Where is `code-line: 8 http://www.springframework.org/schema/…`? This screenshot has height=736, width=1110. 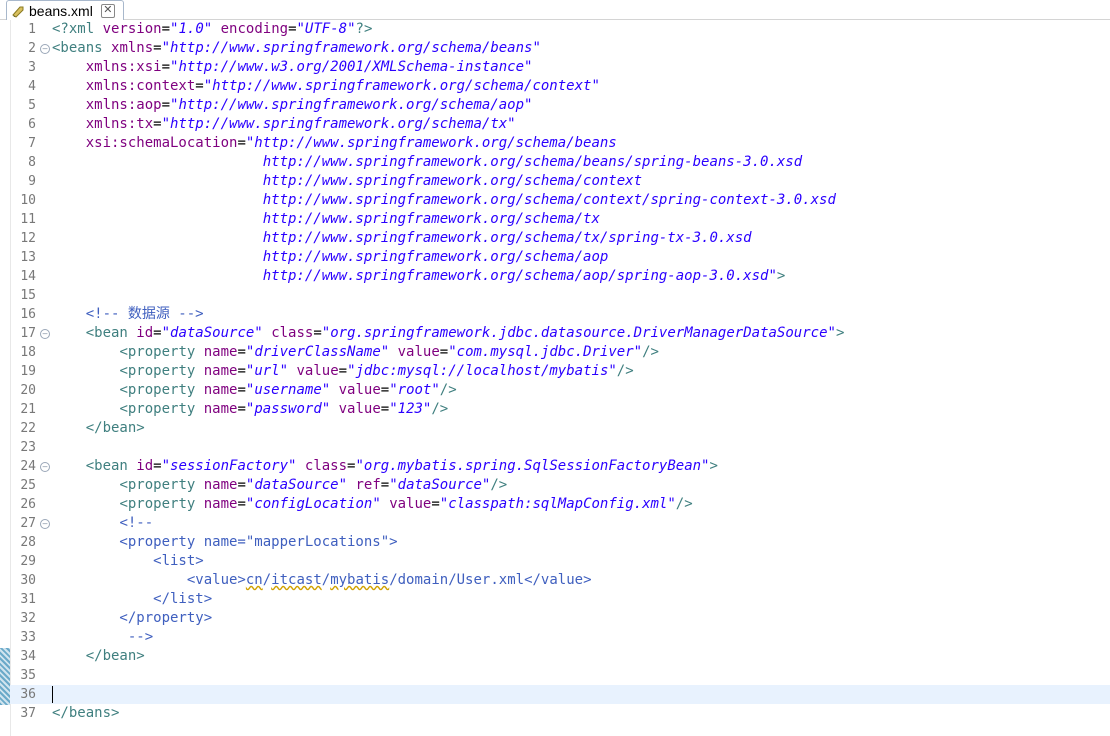 code-line: 8 http://www.springframework.org/schema/… is located at coordinates (560, 162).